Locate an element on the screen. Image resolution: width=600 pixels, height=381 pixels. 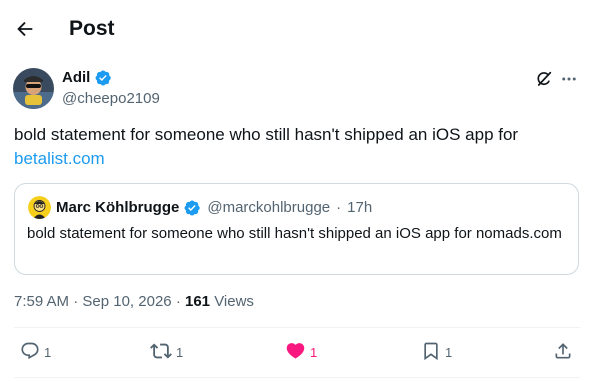
quote-header: Marc Köhlbrugge @marckohlbrugge · 17h is located at coordinates (214, 208).